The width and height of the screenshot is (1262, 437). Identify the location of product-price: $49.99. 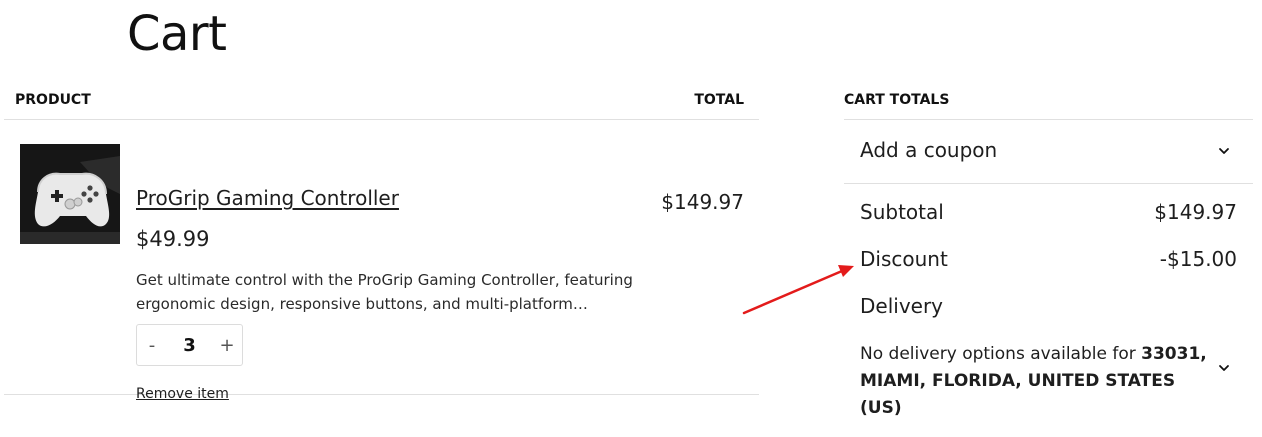
(173, 239).